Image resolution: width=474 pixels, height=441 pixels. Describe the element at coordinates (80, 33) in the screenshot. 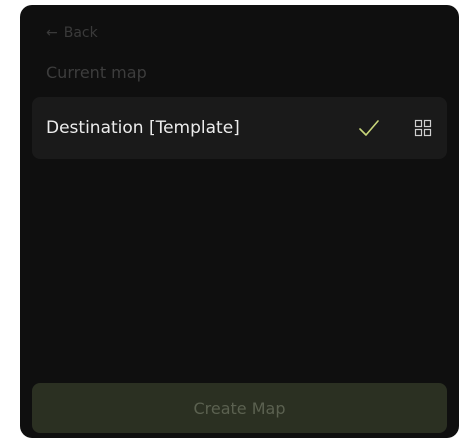

I see `back-label: Back` at that location.